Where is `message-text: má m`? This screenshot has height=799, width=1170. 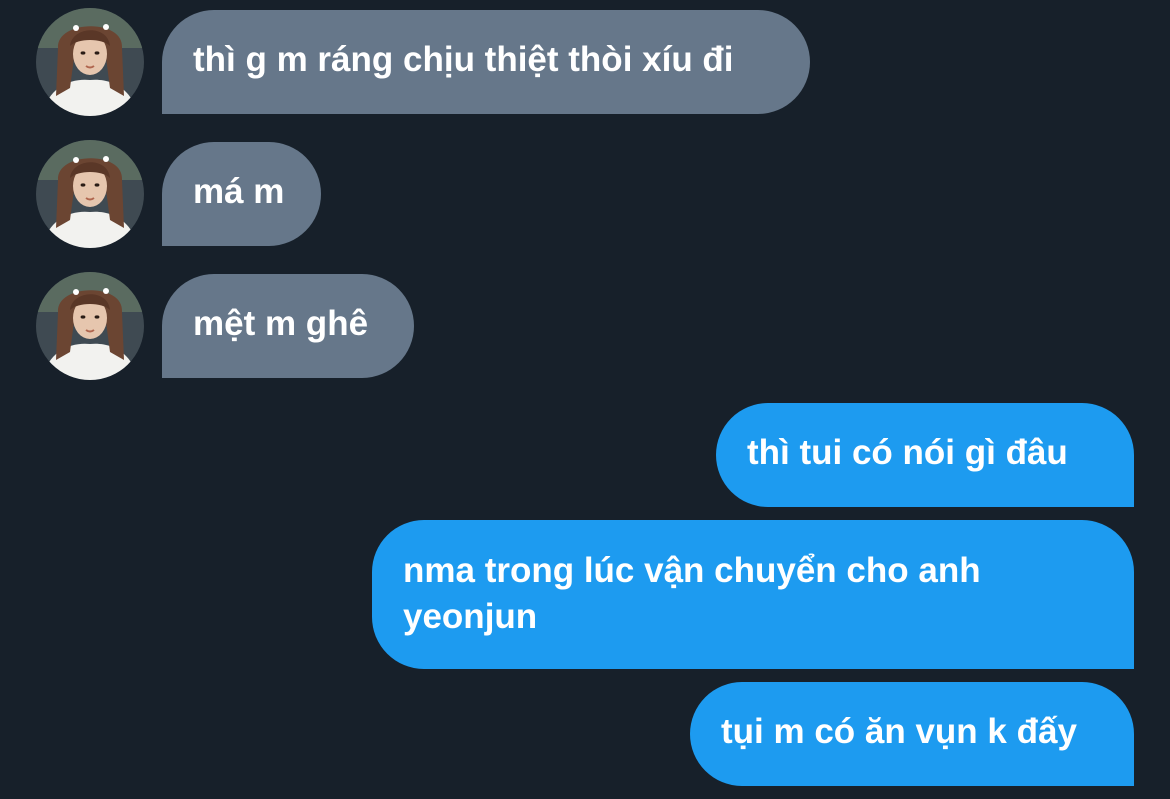
message-text: má m is located at coordinates (239, 191).